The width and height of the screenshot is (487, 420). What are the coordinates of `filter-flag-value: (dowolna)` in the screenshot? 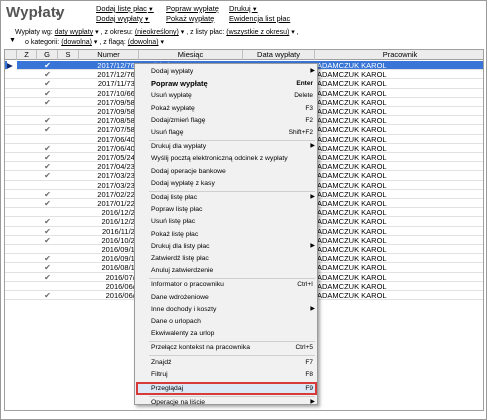 It's located at (143, 42).